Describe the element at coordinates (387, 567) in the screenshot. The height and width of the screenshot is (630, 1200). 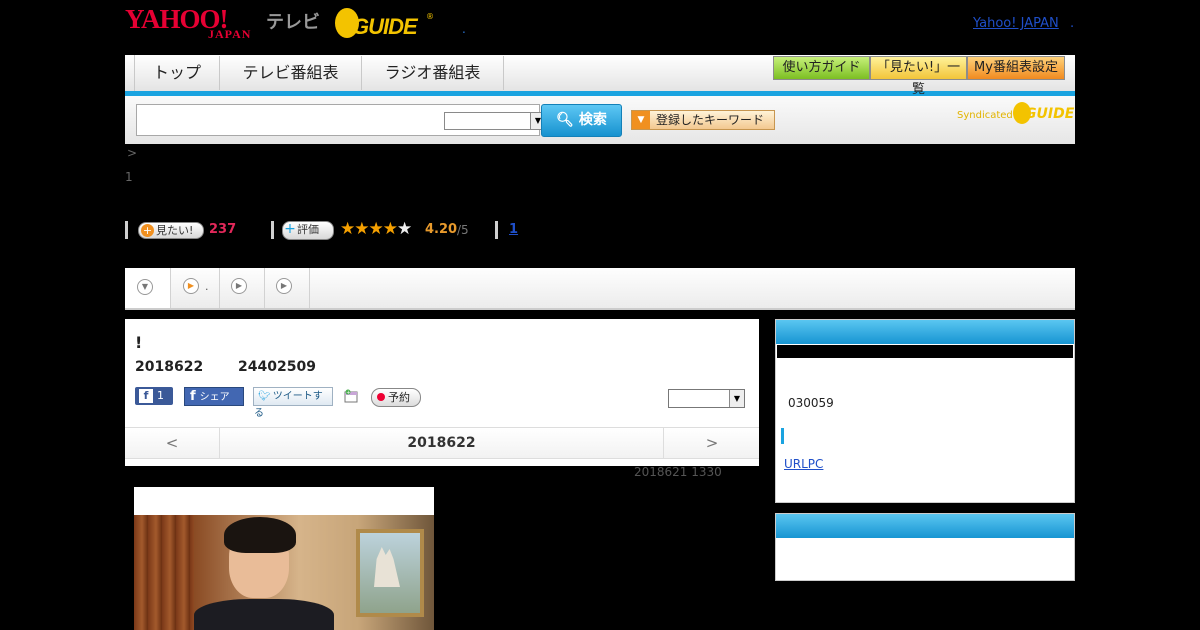
I see `castle-shape` at that location.